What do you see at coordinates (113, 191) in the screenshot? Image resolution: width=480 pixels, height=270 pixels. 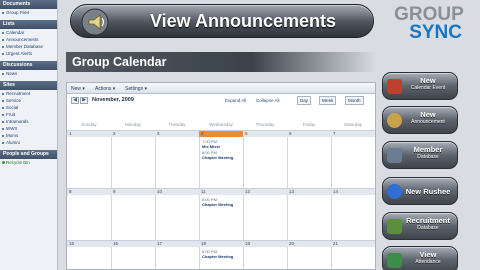 I see `day-number: 9` at bounding box center [113, 191].